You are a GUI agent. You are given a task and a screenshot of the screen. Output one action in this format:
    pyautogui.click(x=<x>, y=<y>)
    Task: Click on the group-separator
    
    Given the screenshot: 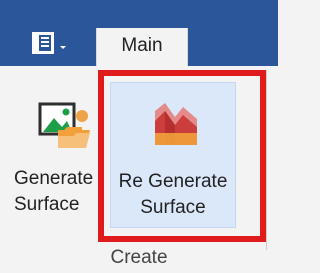 What is the action you would take?
    pyautogui.click(x=266, y=160)
    